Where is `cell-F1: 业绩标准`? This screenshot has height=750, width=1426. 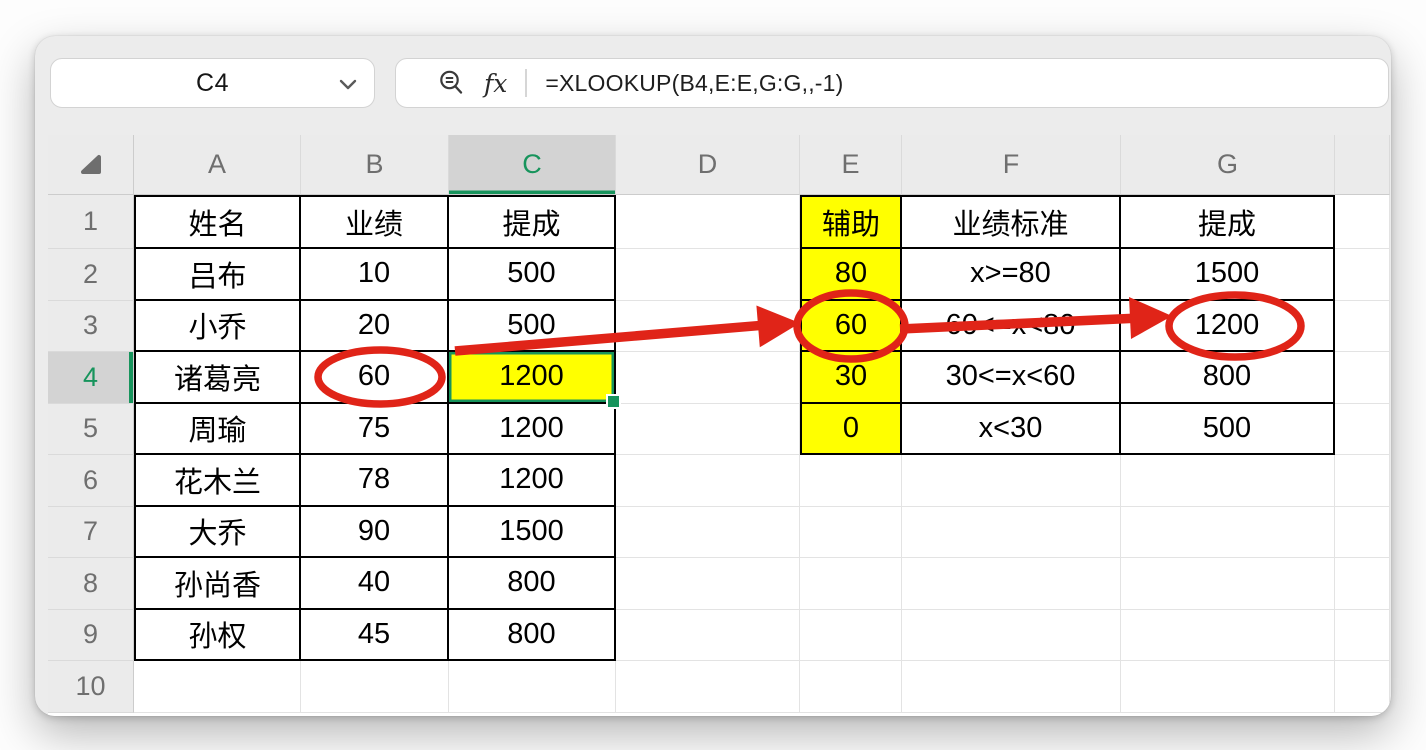 cell-F1: 业绩标准 is located at coordinates (1011, 222).